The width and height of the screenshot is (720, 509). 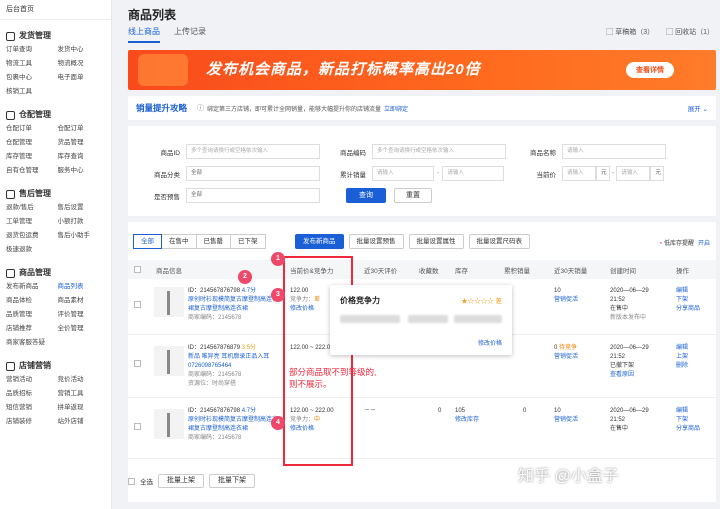 I want to click on sidebar-section-title: 仓配管理, so click(x=55, y=115).